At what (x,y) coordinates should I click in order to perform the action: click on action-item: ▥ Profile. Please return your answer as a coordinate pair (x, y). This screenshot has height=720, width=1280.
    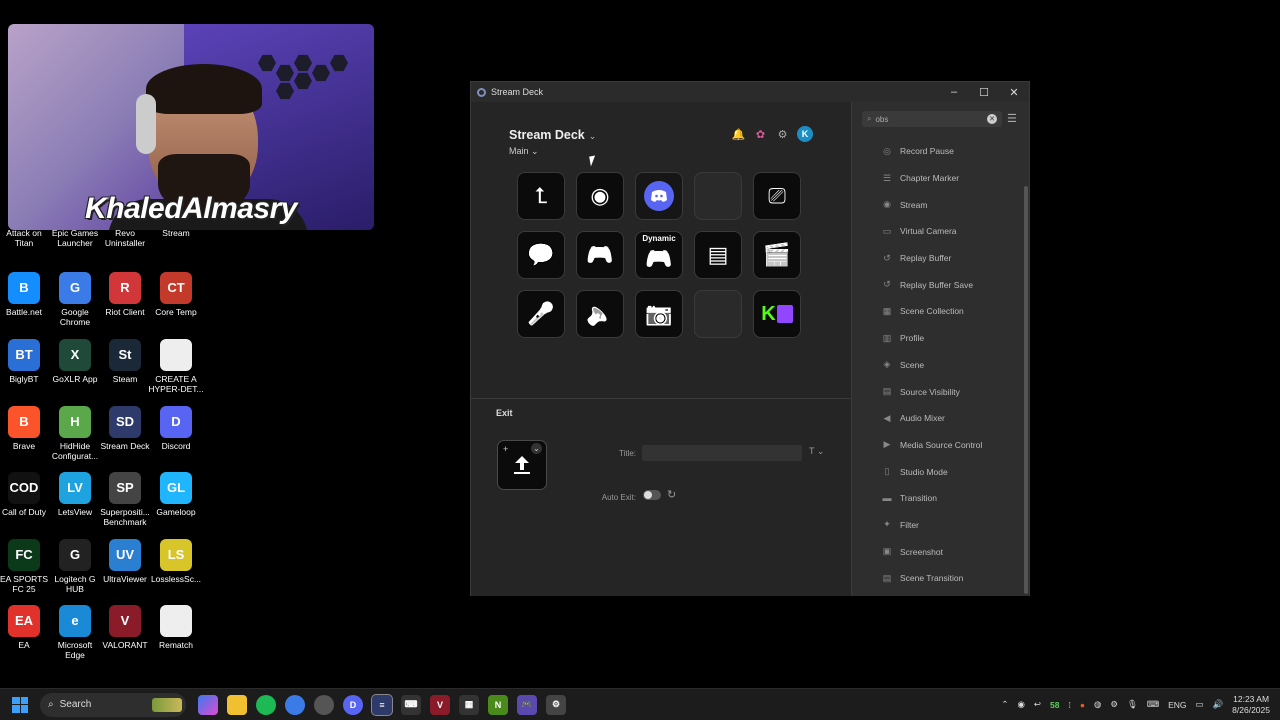
    Looking at the image, I should click on (938, 338).